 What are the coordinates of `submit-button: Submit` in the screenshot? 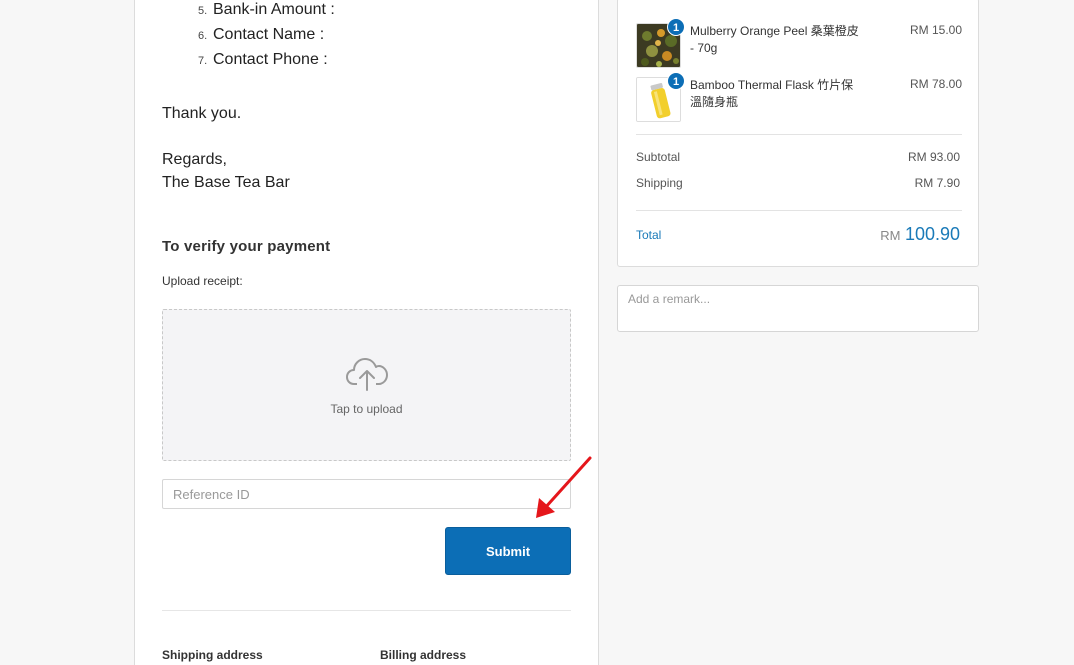 It's located at (508, 551).